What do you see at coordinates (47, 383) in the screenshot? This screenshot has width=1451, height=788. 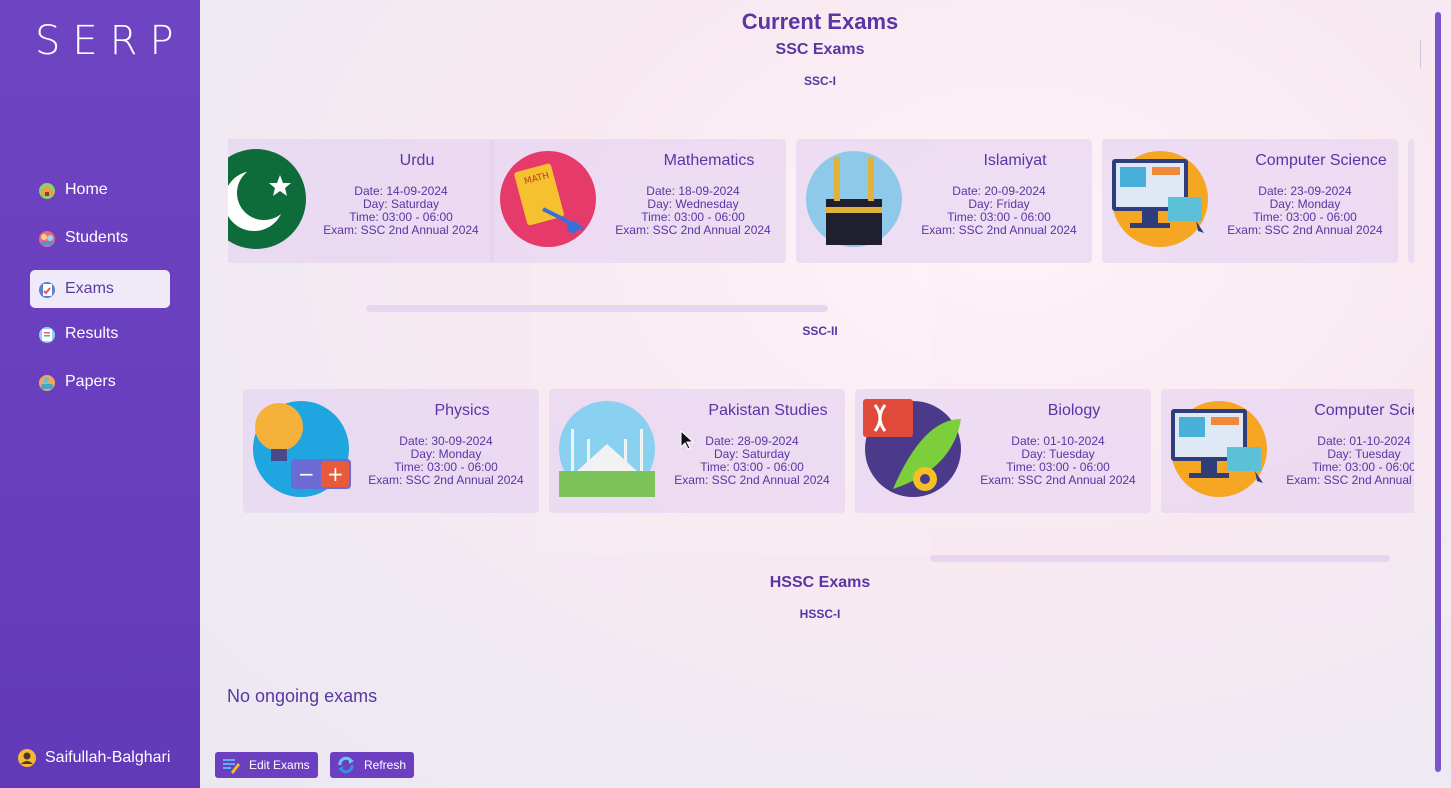 I see `papers-icon` at bounding box center [47, 383].